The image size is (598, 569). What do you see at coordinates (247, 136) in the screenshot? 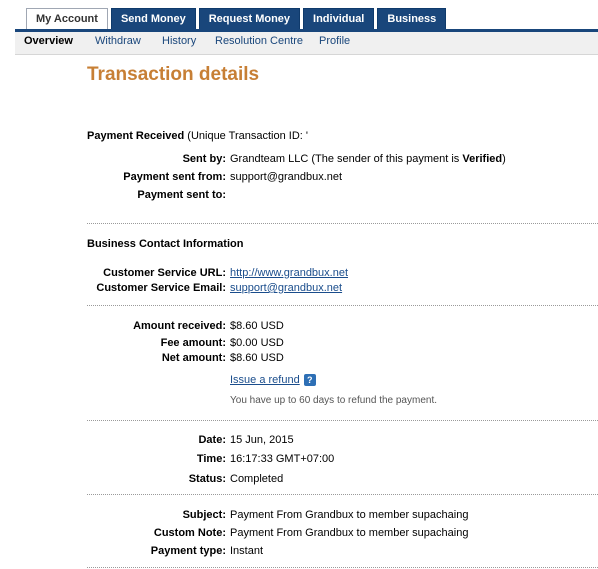
I see `unique-transaction-id: (Unique Transaction ID: '` at bounding box center [247, 136].